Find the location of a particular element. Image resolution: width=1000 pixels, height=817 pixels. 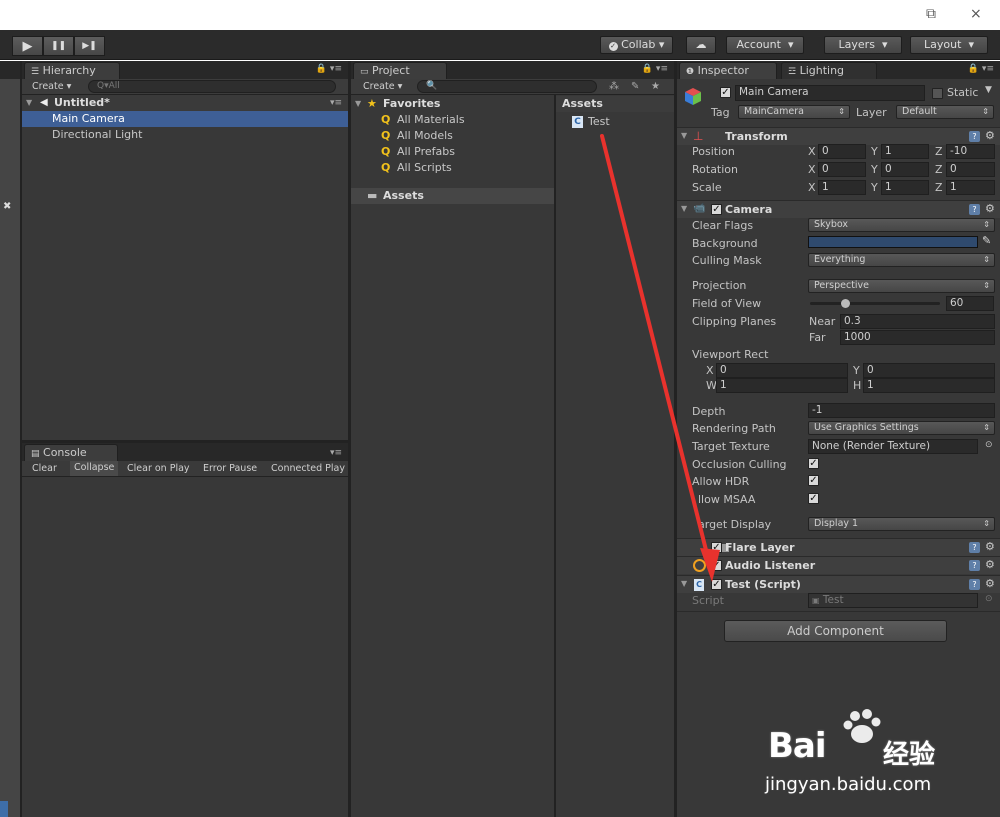

list-item: C Test is located at coordinates (615, 122).